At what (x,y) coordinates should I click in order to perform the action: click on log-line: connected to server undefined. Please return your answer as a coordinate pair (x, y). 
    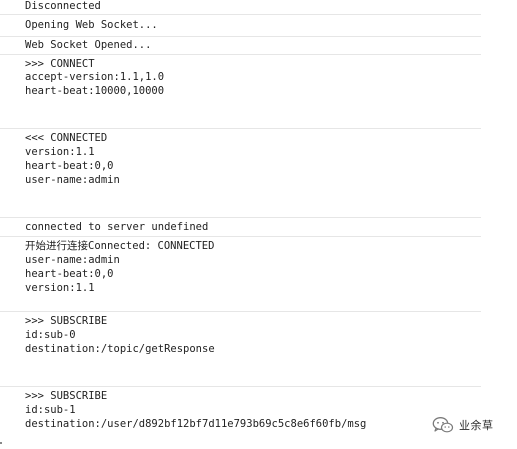
    Looking at the image, I should click on (117, 227).